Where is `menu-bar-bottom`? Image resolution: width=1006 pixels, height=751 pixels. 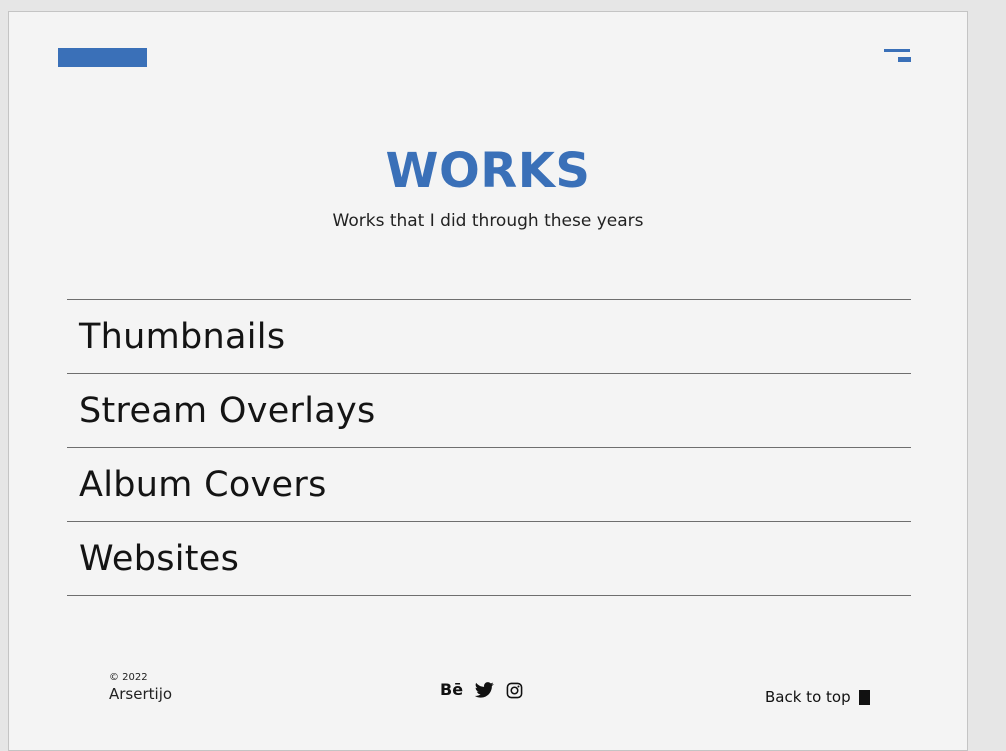 menu-bar-bottom is located at coordinates (904, 59).